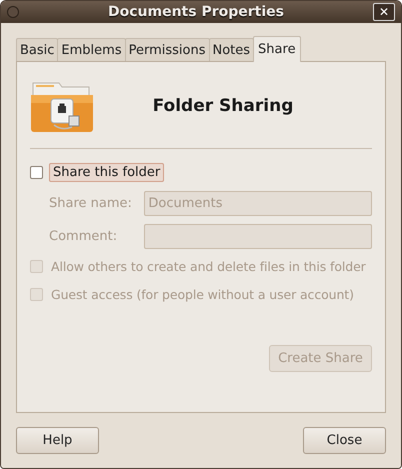 The width and height of the screenshot is (402, 469). What do you see at coordinates (106, 172) in the screenshot?
I see `checkbox-label: Share this folder` at bounding box center [106, 172].